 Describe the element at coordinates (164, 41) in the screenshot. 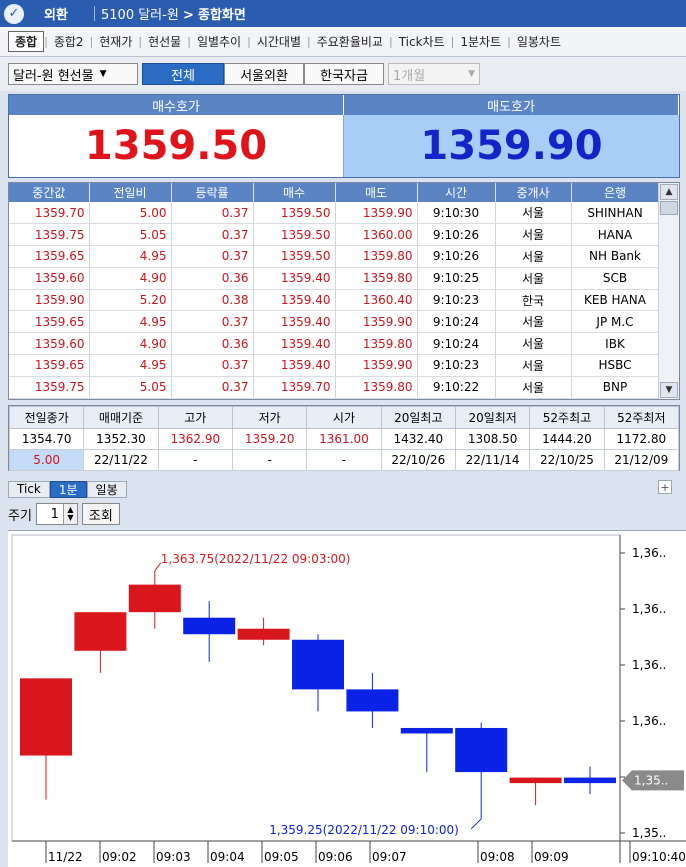

I see `tab-3: 현선물` at that location.